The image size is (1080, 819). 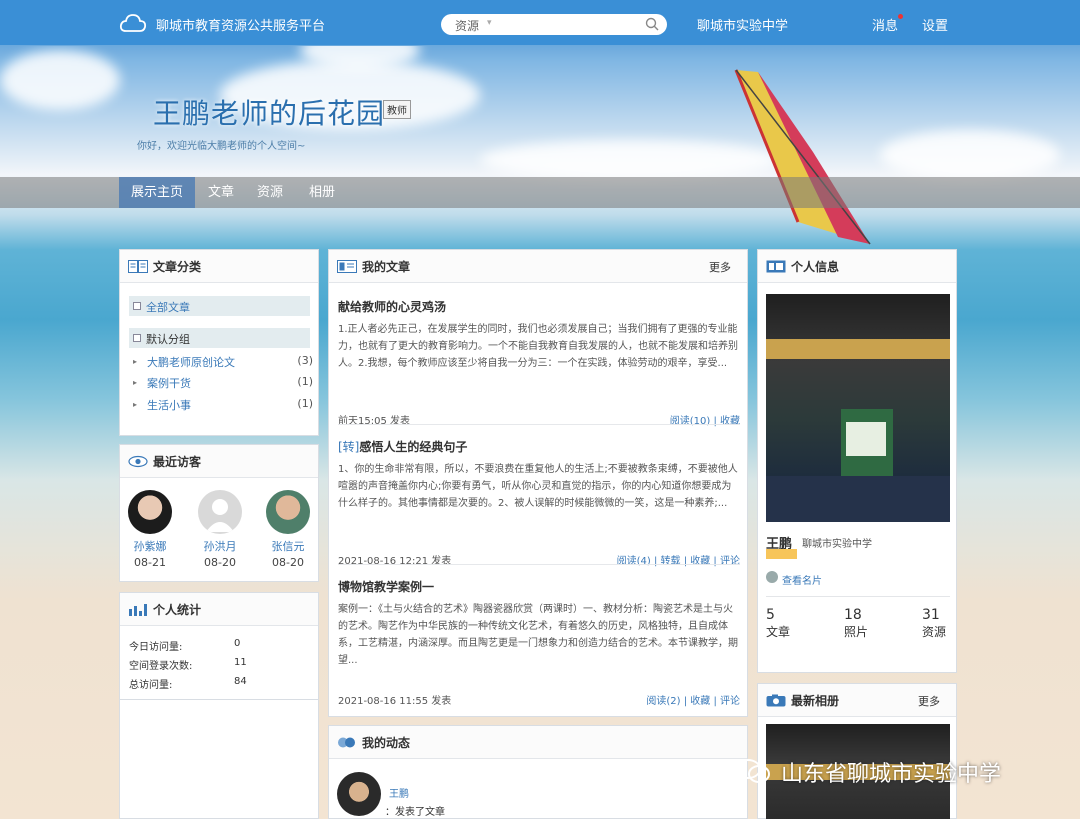 What do you see at coordinates (177, 610) in the screenshot?
I see `panel-title: 个人统计` at bounding box center [177, 610].